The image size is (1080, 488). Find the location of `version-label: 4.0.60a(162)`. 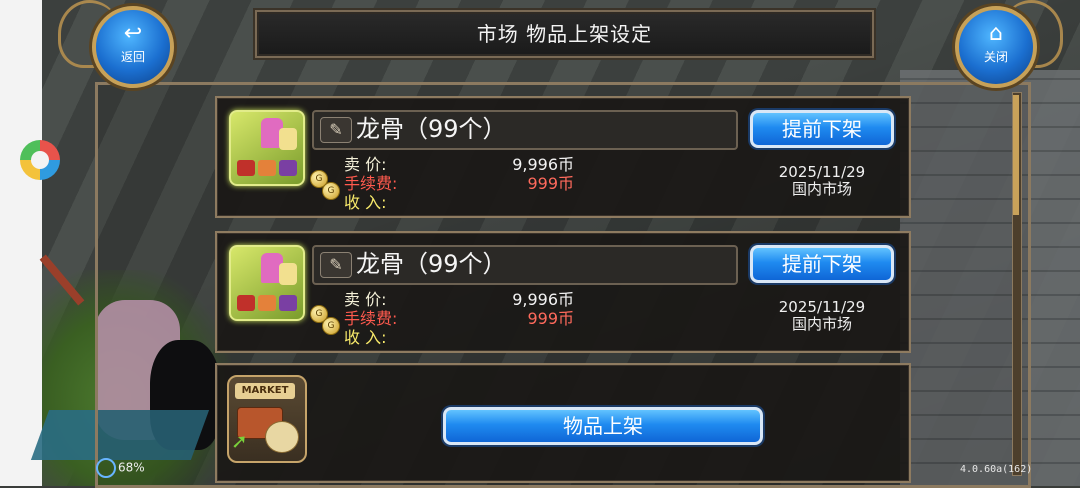

version-label: 4.0.60a(162) is located at coordinates (996, 469).